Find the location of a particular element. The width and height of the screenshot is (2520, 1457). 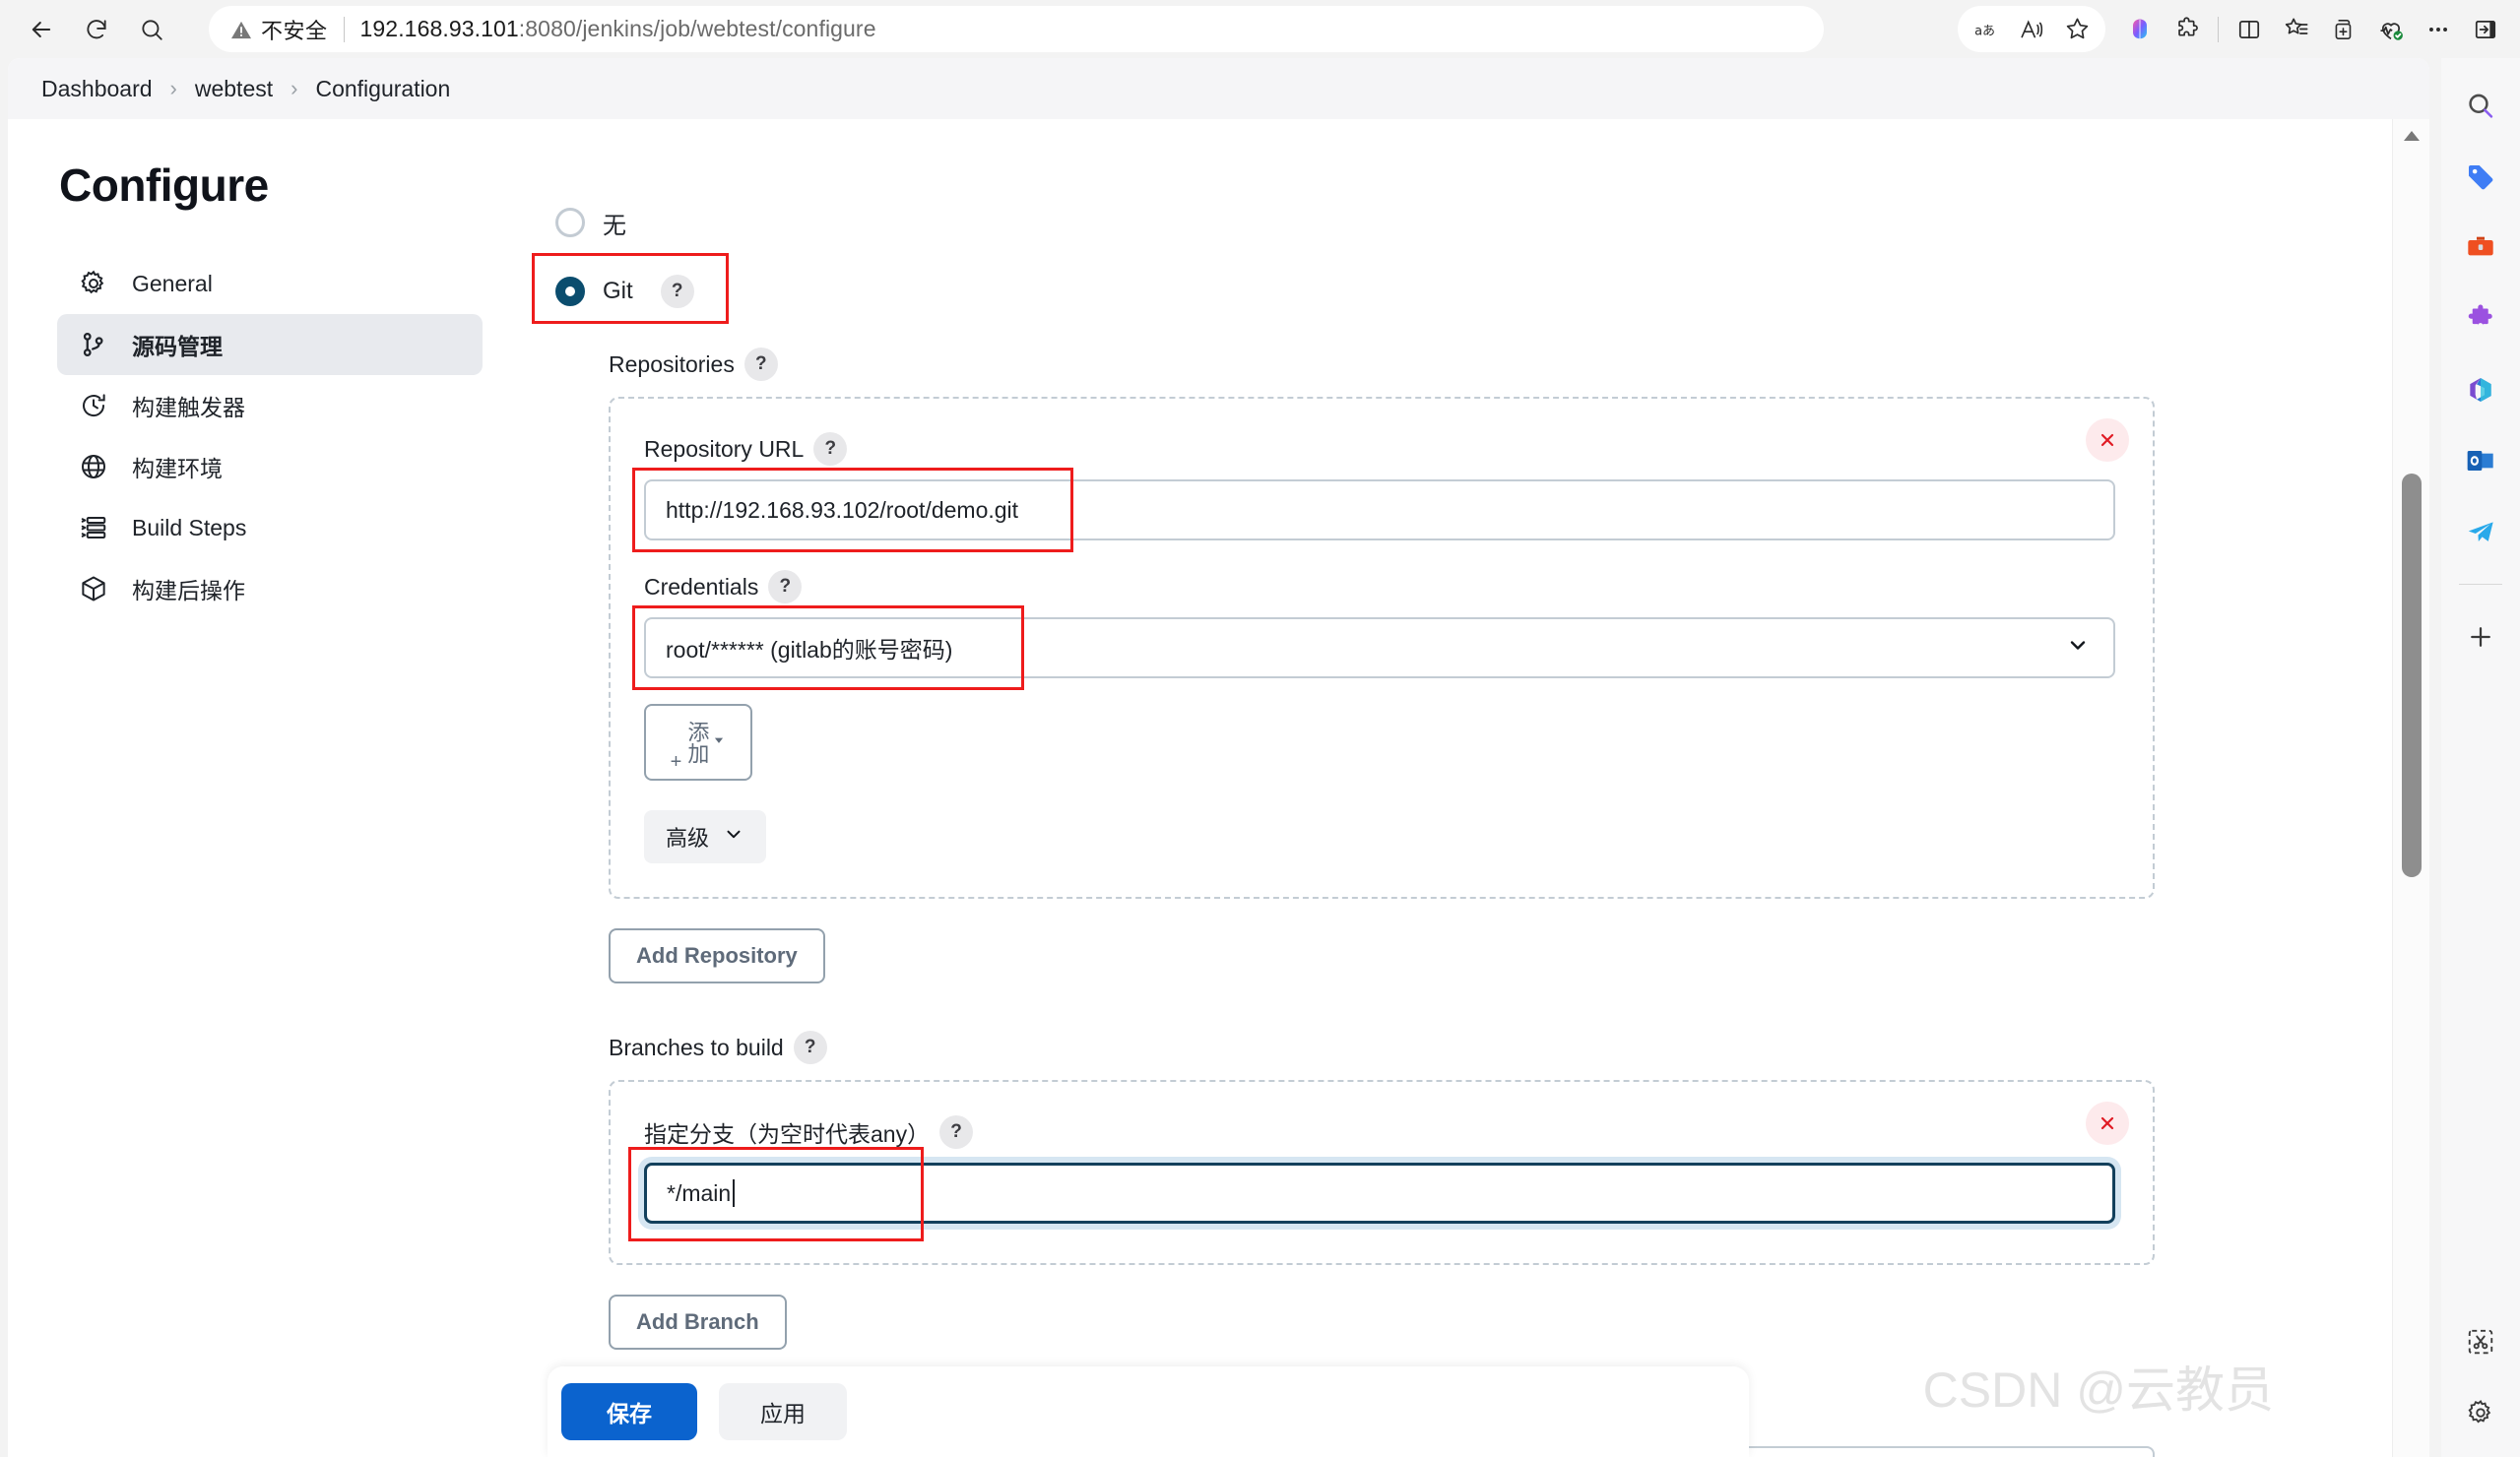

scroll-up-arrow-icon is located at coordinates (2411, 136).